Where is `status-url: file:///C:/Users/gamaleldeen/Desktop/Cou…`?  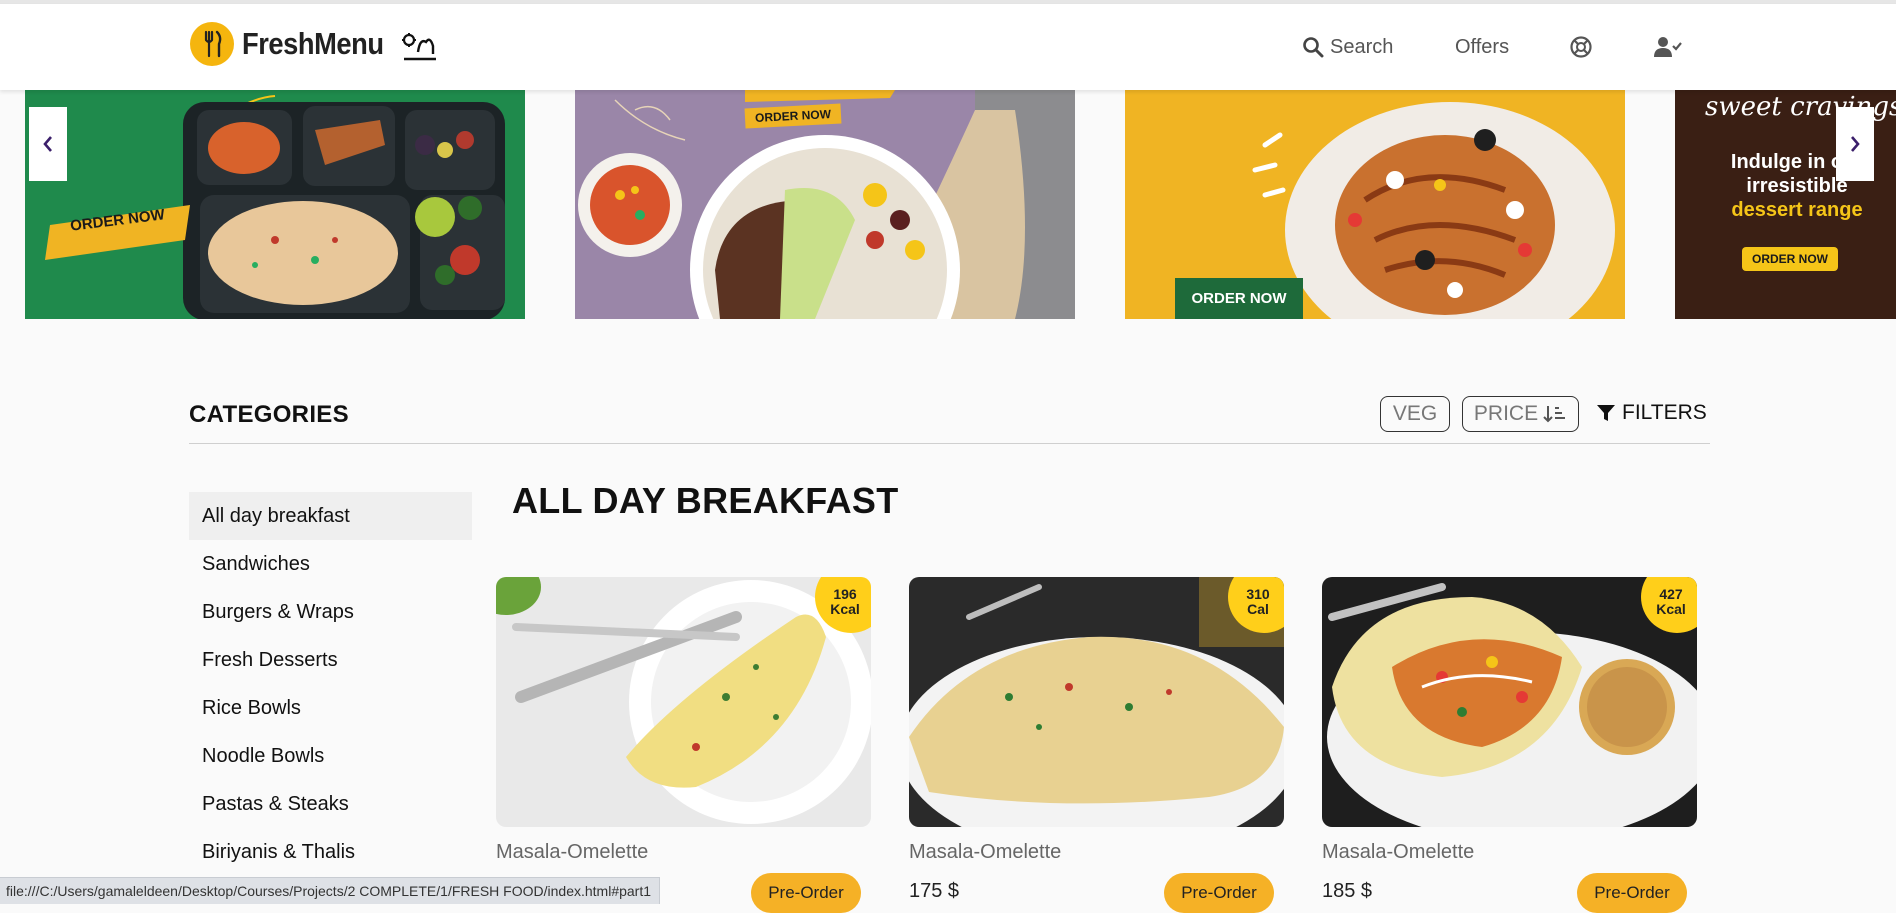 status-url: file:///C:/Users/gamaleldeen/Desktop/Cou… is located at coordinates (329, 891).